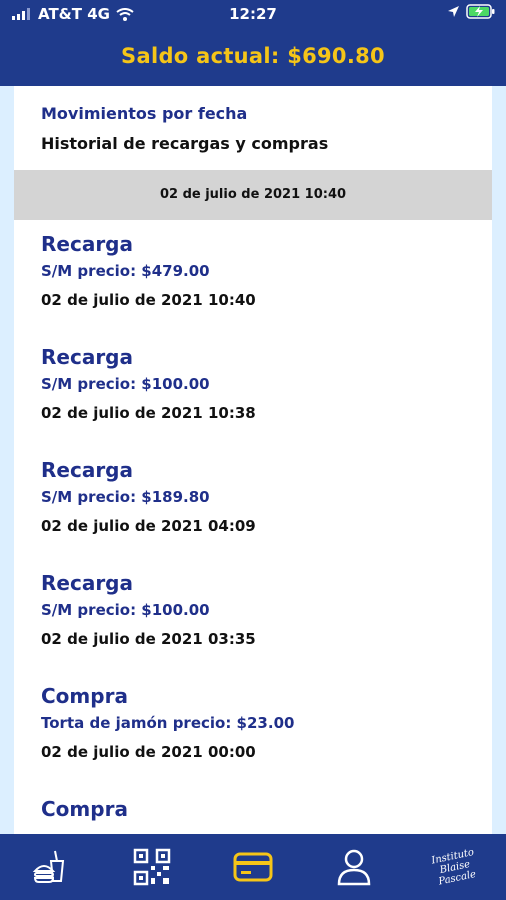 Image resolution: width=506 pixels, height=900 pixels. I want to click on movement-detail: S/M precio: $479.00, so click(125, 271).